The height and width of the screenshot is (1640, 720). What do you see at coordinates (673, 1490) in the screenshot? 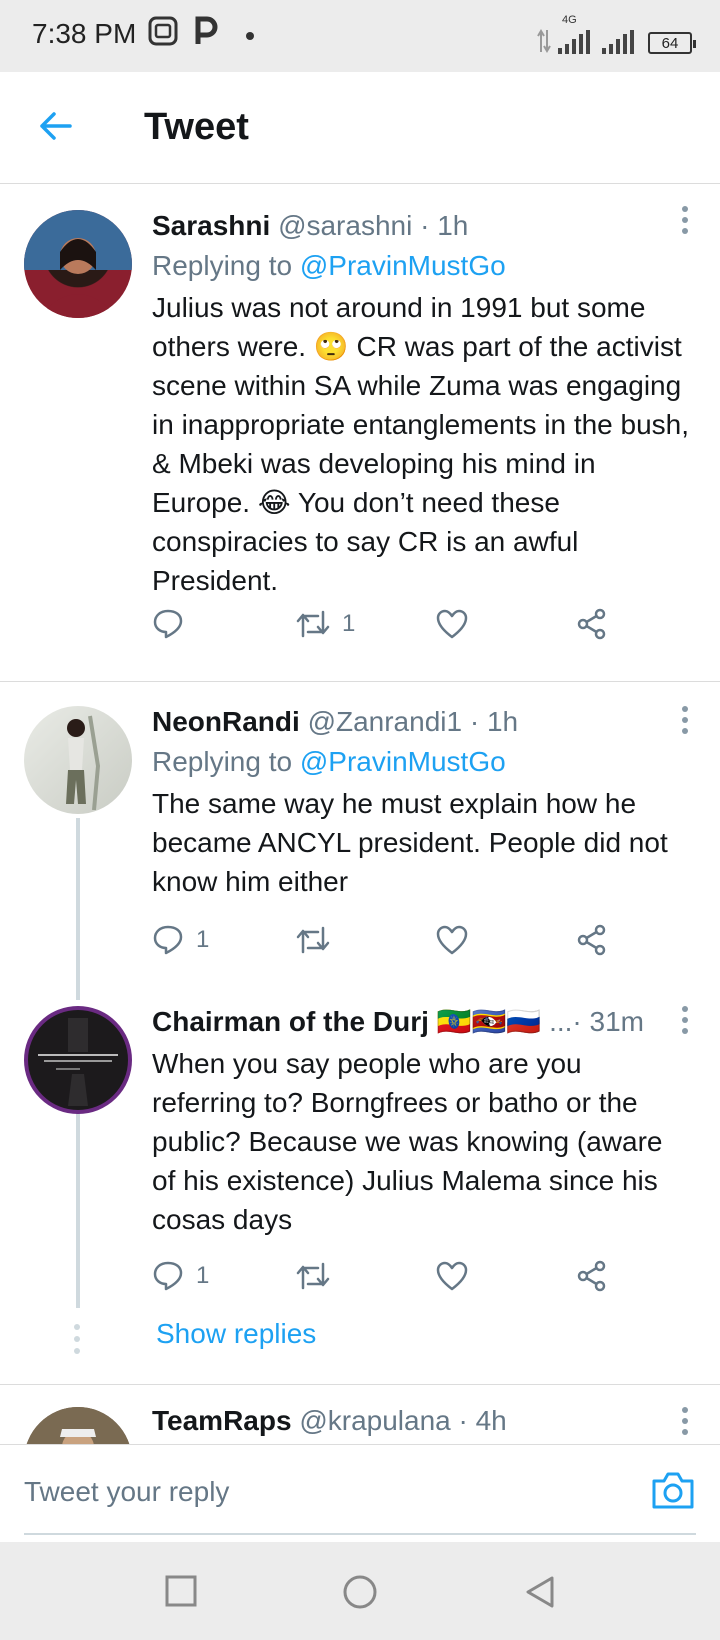
I see `camera-icon` at bounding box center [673, 1490].